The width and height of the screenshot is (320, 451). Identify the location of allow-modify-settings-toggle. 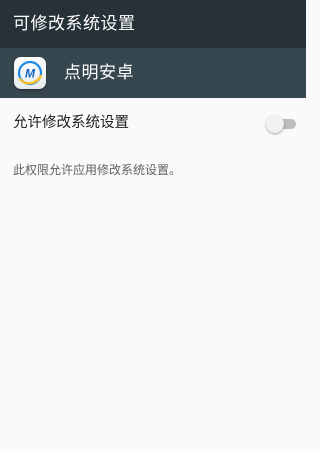
(281, 124).